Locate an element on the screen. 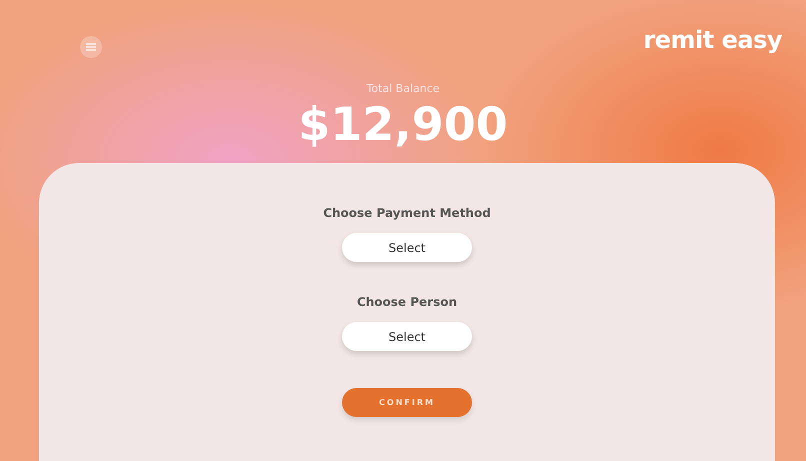 The width and height of the screenshot is (806, 461). field-label: Choose Person is located at coordinates (407, 302).